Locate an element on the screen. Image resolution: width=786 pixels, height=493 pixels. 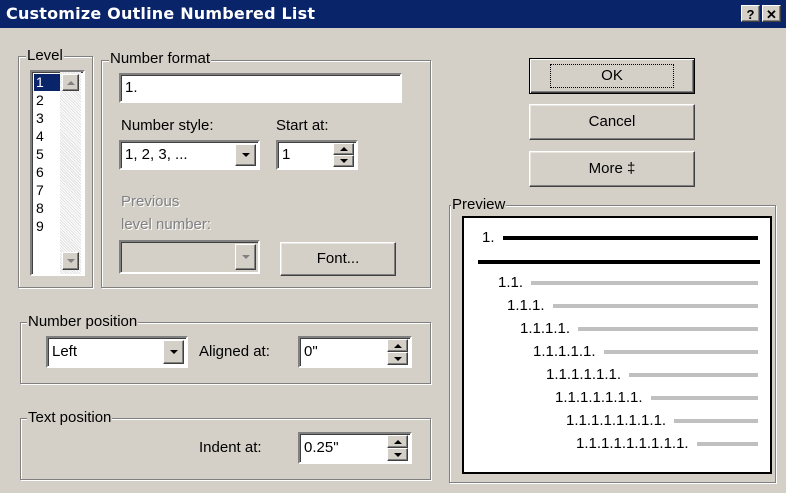
start-at-value: 1 is located at coordinates (286, 154).